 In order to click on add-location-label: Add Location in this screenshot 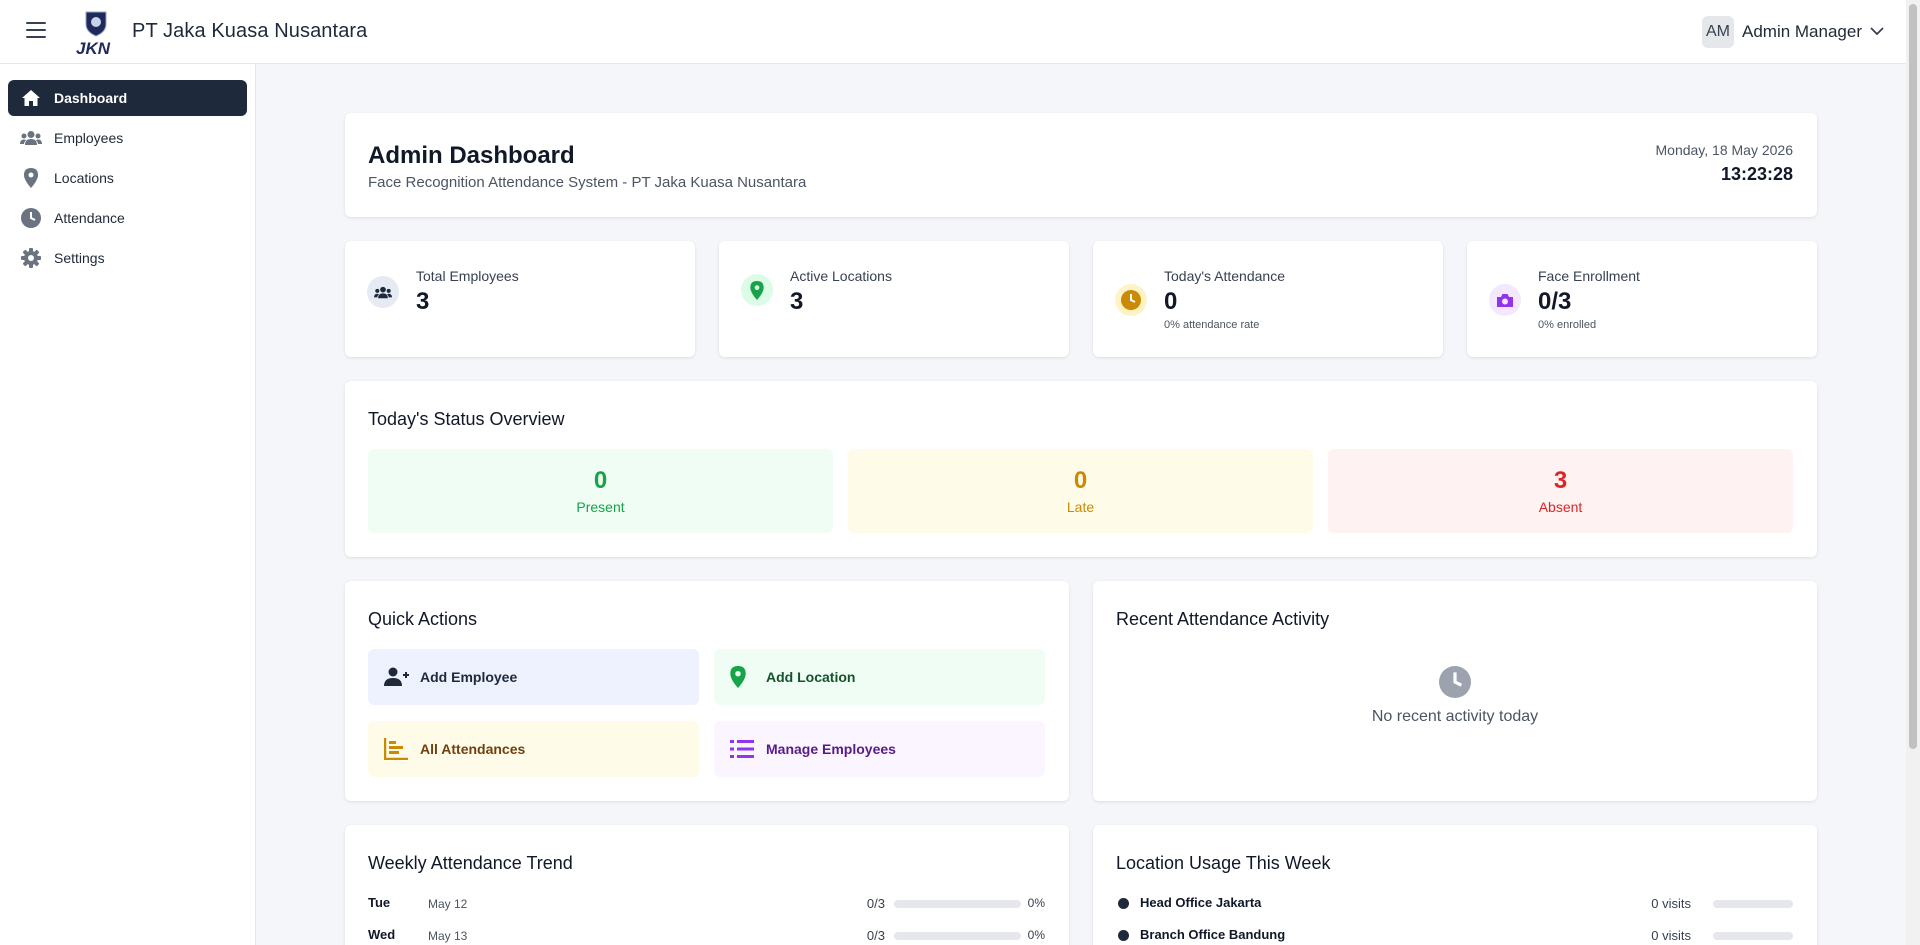, I will do `click(811, 677)`.